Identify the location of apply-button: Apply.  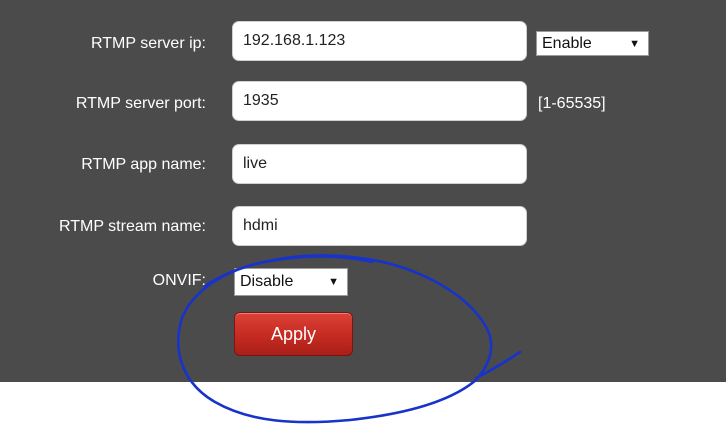
(293, 334).